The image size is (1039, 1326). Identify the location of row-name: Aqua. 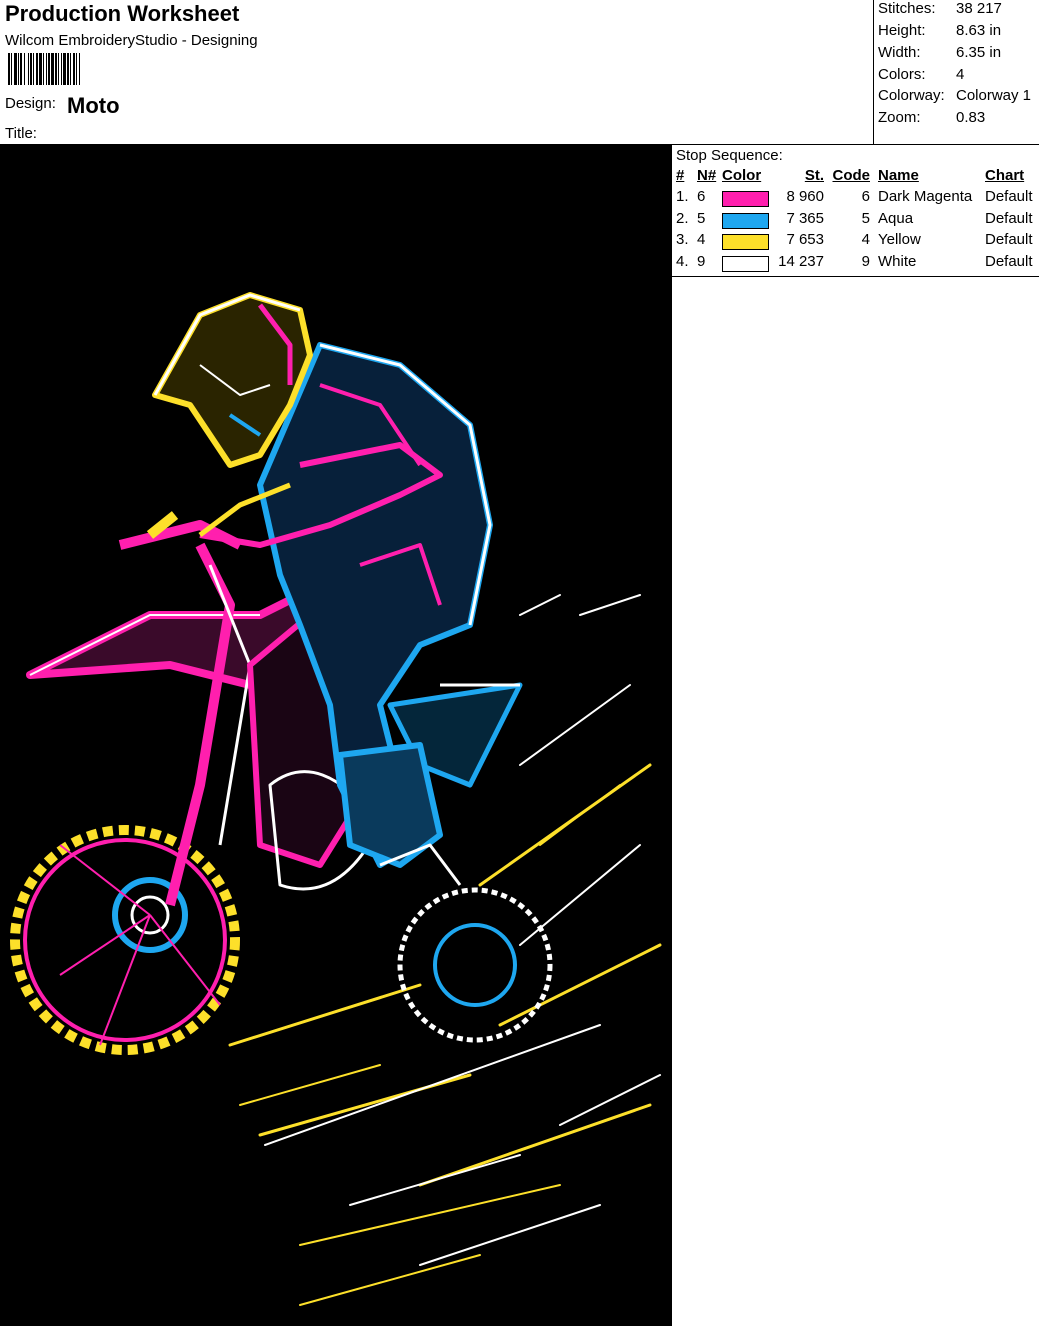
(896, 218).